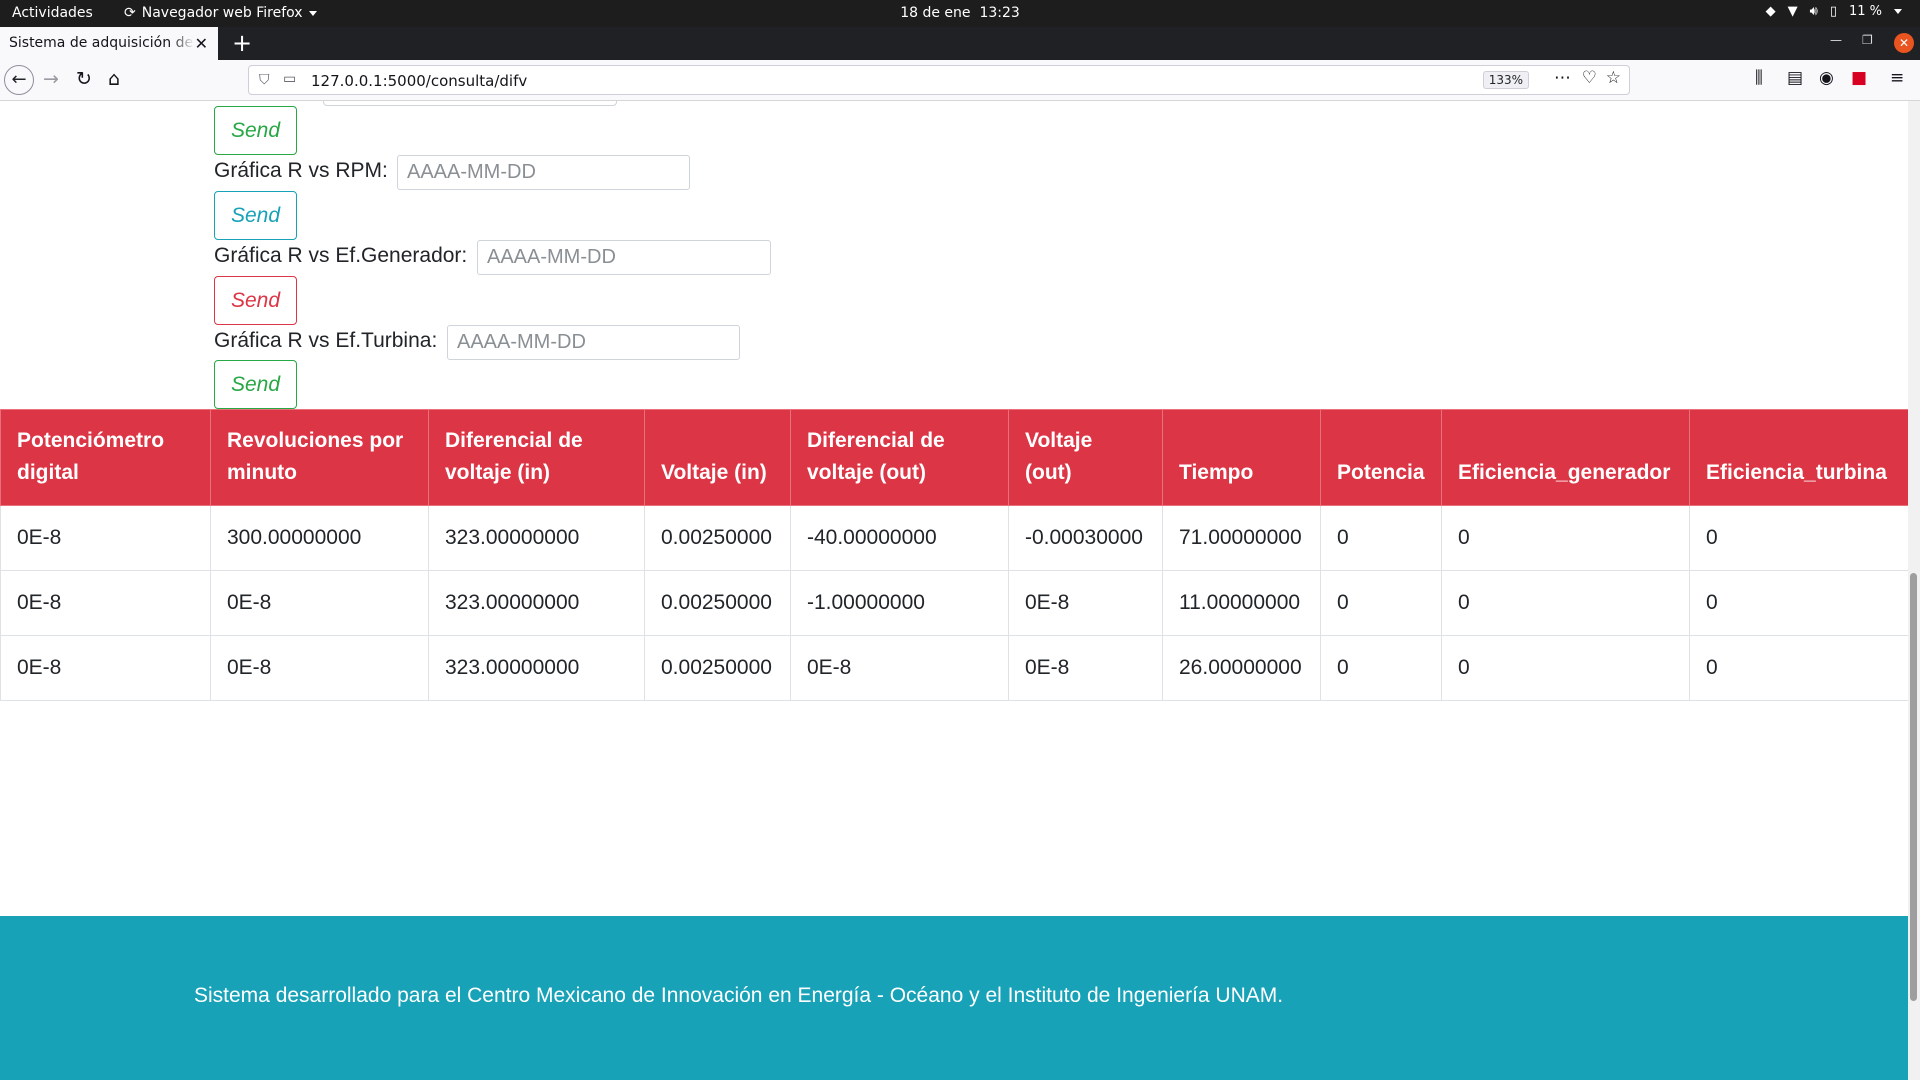 The height and width of the screenshot is (1080, 1920). Describe the element at coordinates (1836, 40) in the screenshot. I see `minimize-icon: —` at that location.